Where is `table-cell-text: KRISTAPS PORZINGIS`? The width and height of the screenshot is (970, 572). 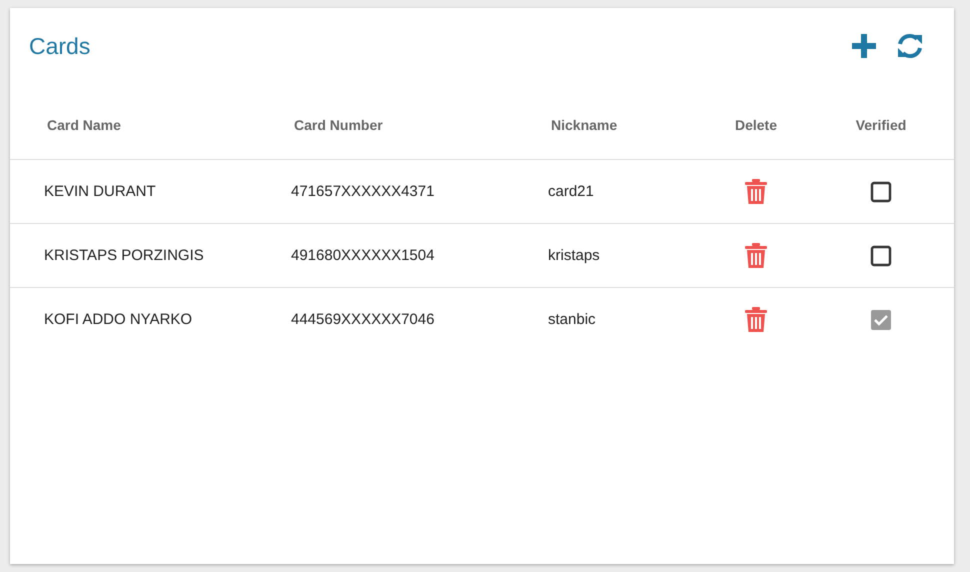
table-cell-text: KRISTAPS PORZINGIS is located at coordinates (124, 255).